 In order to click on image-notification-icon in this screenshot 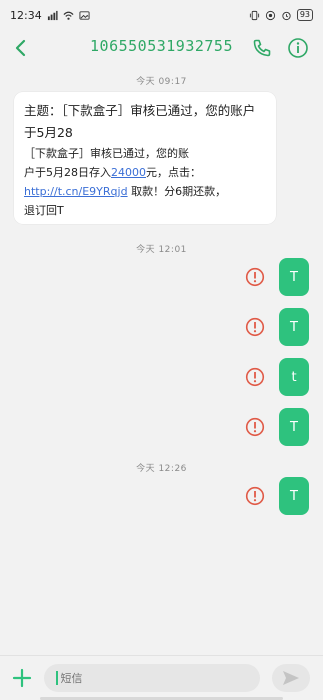, I will do `click(84, 15)`.